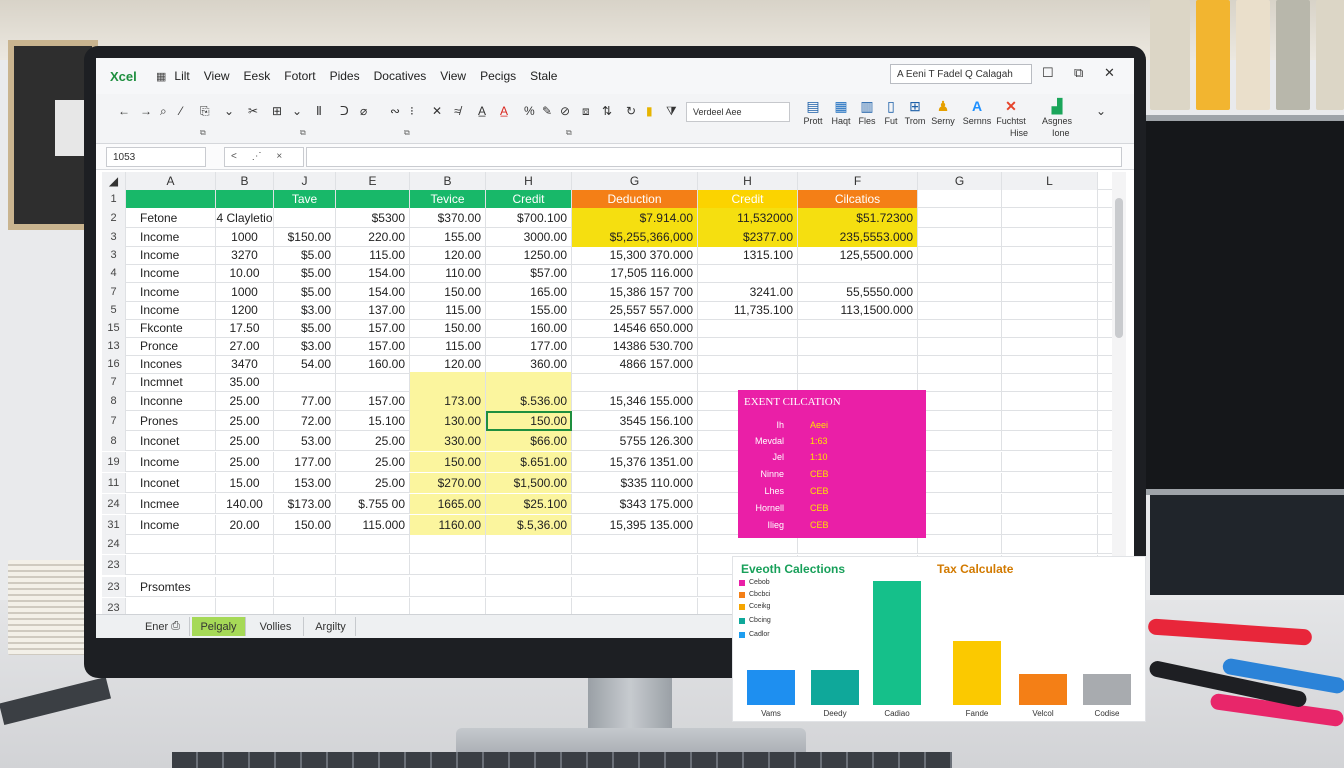  I want to click on cell: 330.00, so click(448, 441).